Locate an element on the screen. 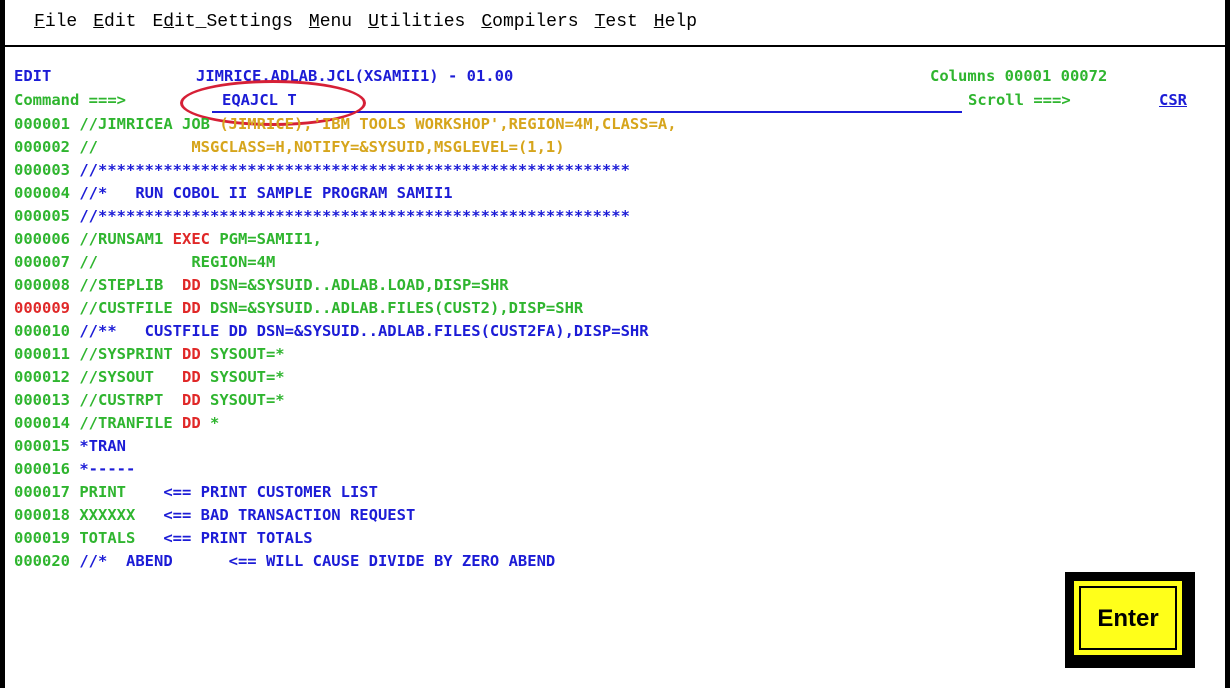  line-number: 000002 is located at coordinates (42, 147).